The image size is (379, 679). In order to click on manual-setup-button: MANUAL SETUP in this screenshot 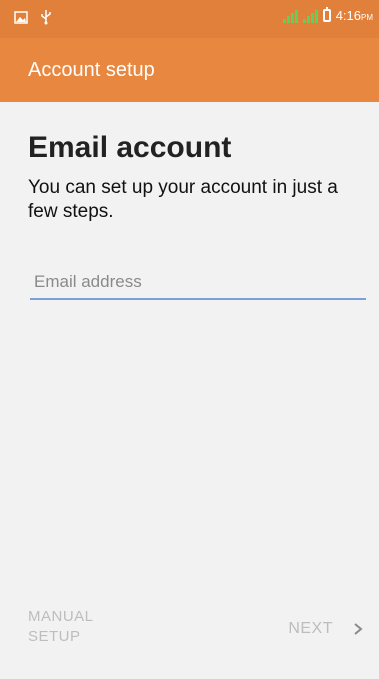, I will do `click(83, 627)`.